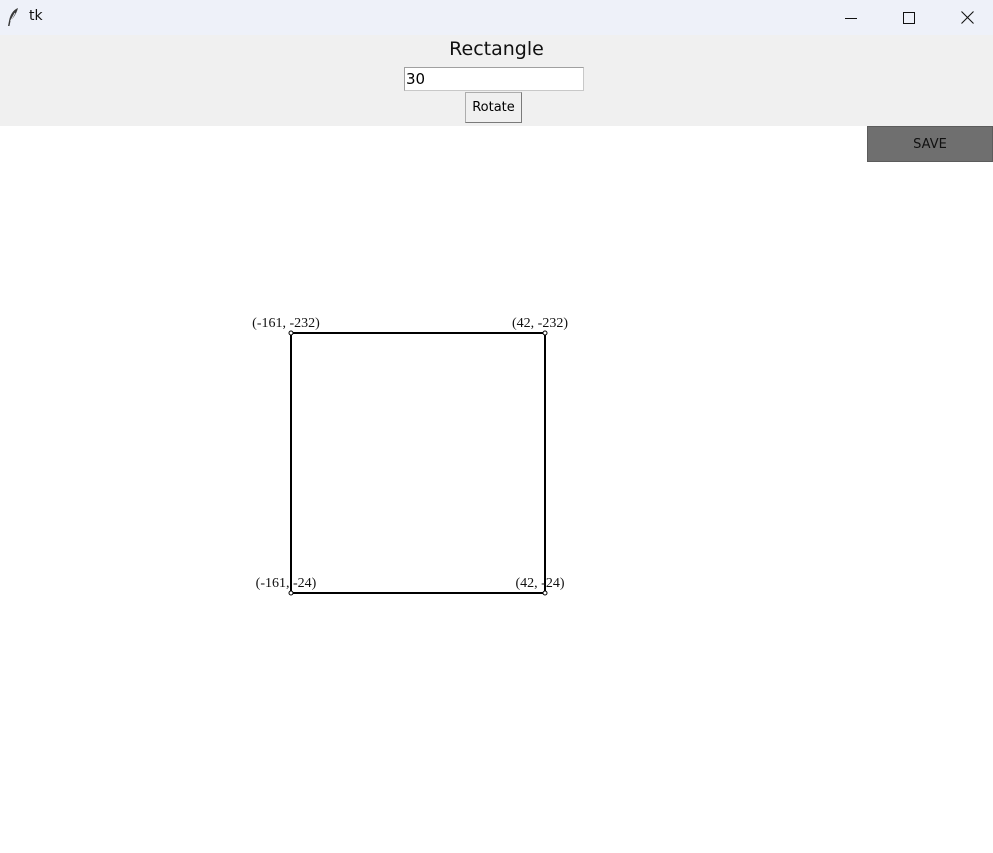  Describe the element at coordinates (286, 323) in the screenshot. I see `vertex-label-top-left: (-161, -232)` at that location.